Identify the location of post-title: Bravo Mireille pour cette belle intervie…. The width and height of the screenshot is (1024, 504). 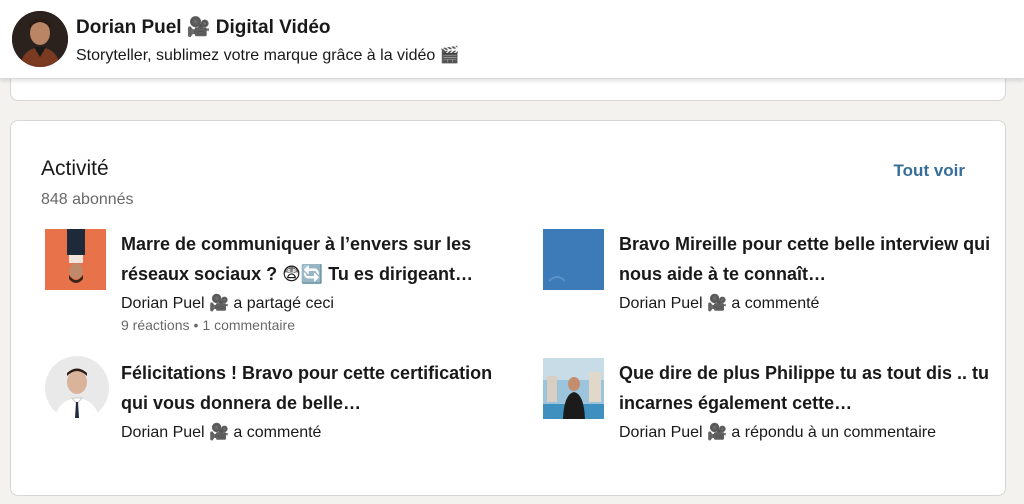
(819, 259).